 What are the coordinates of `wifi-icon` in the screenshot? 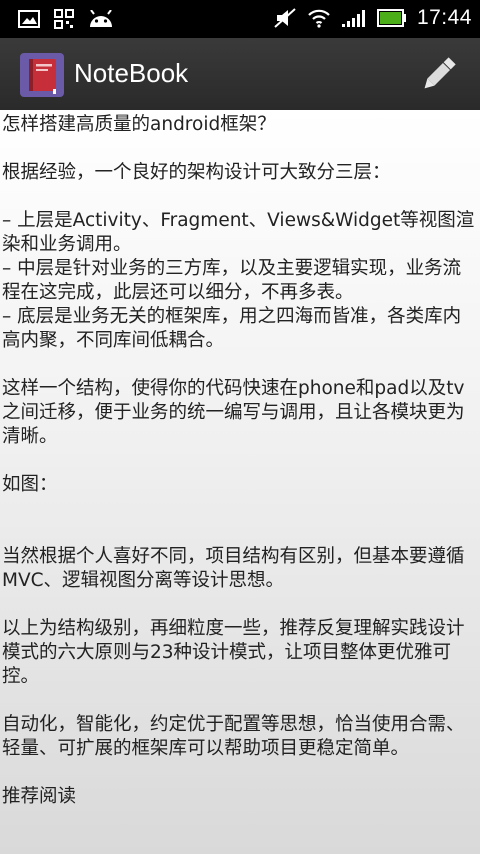 It's located at (319, 18).